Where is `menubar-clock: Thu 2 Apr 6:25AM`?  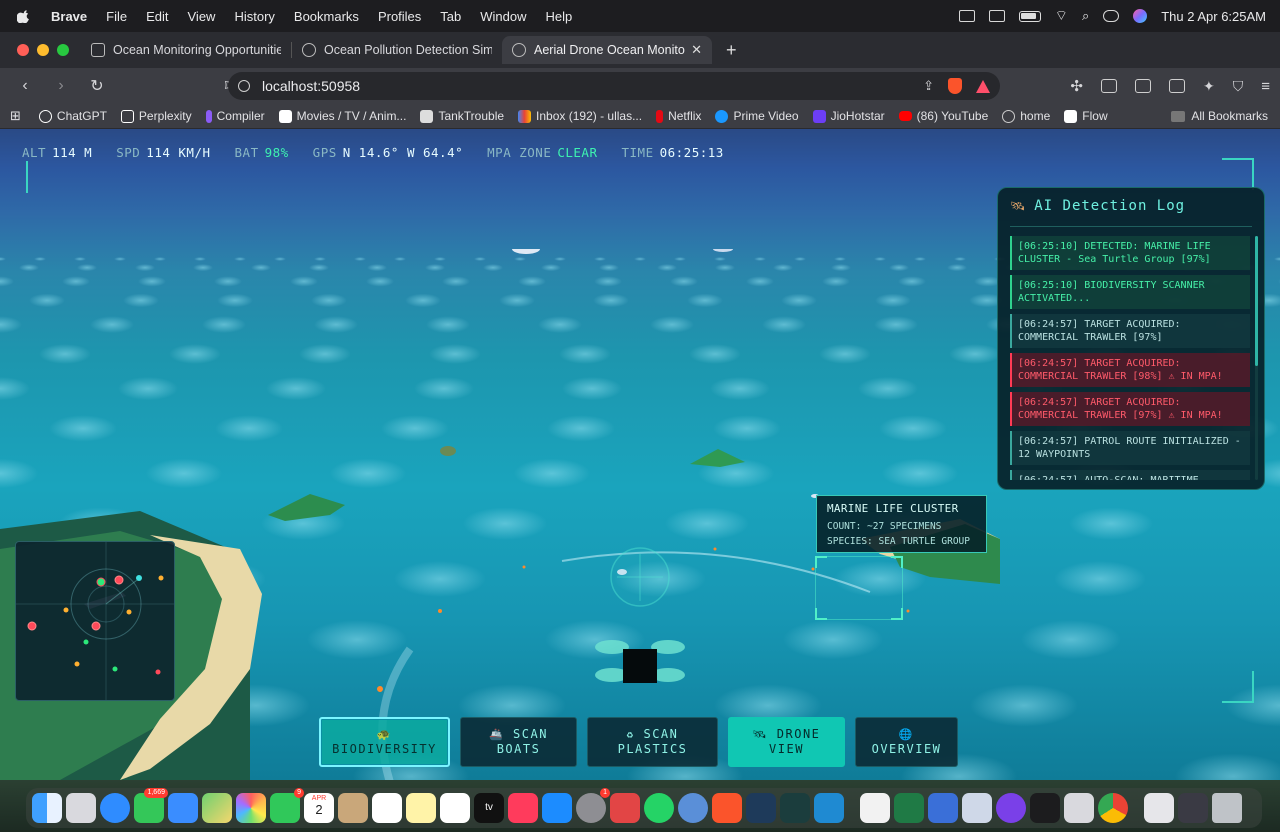
menubar-clock: Thu 2 Apr 6:25AM is located at coordinates (1213, 16).